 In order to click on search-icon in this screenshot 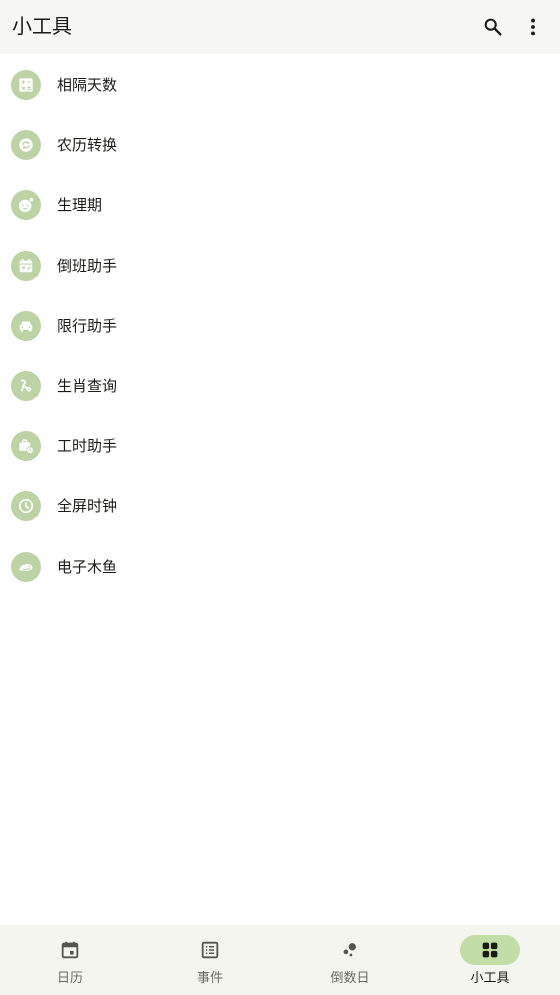, I will do `click(493, 27)`.